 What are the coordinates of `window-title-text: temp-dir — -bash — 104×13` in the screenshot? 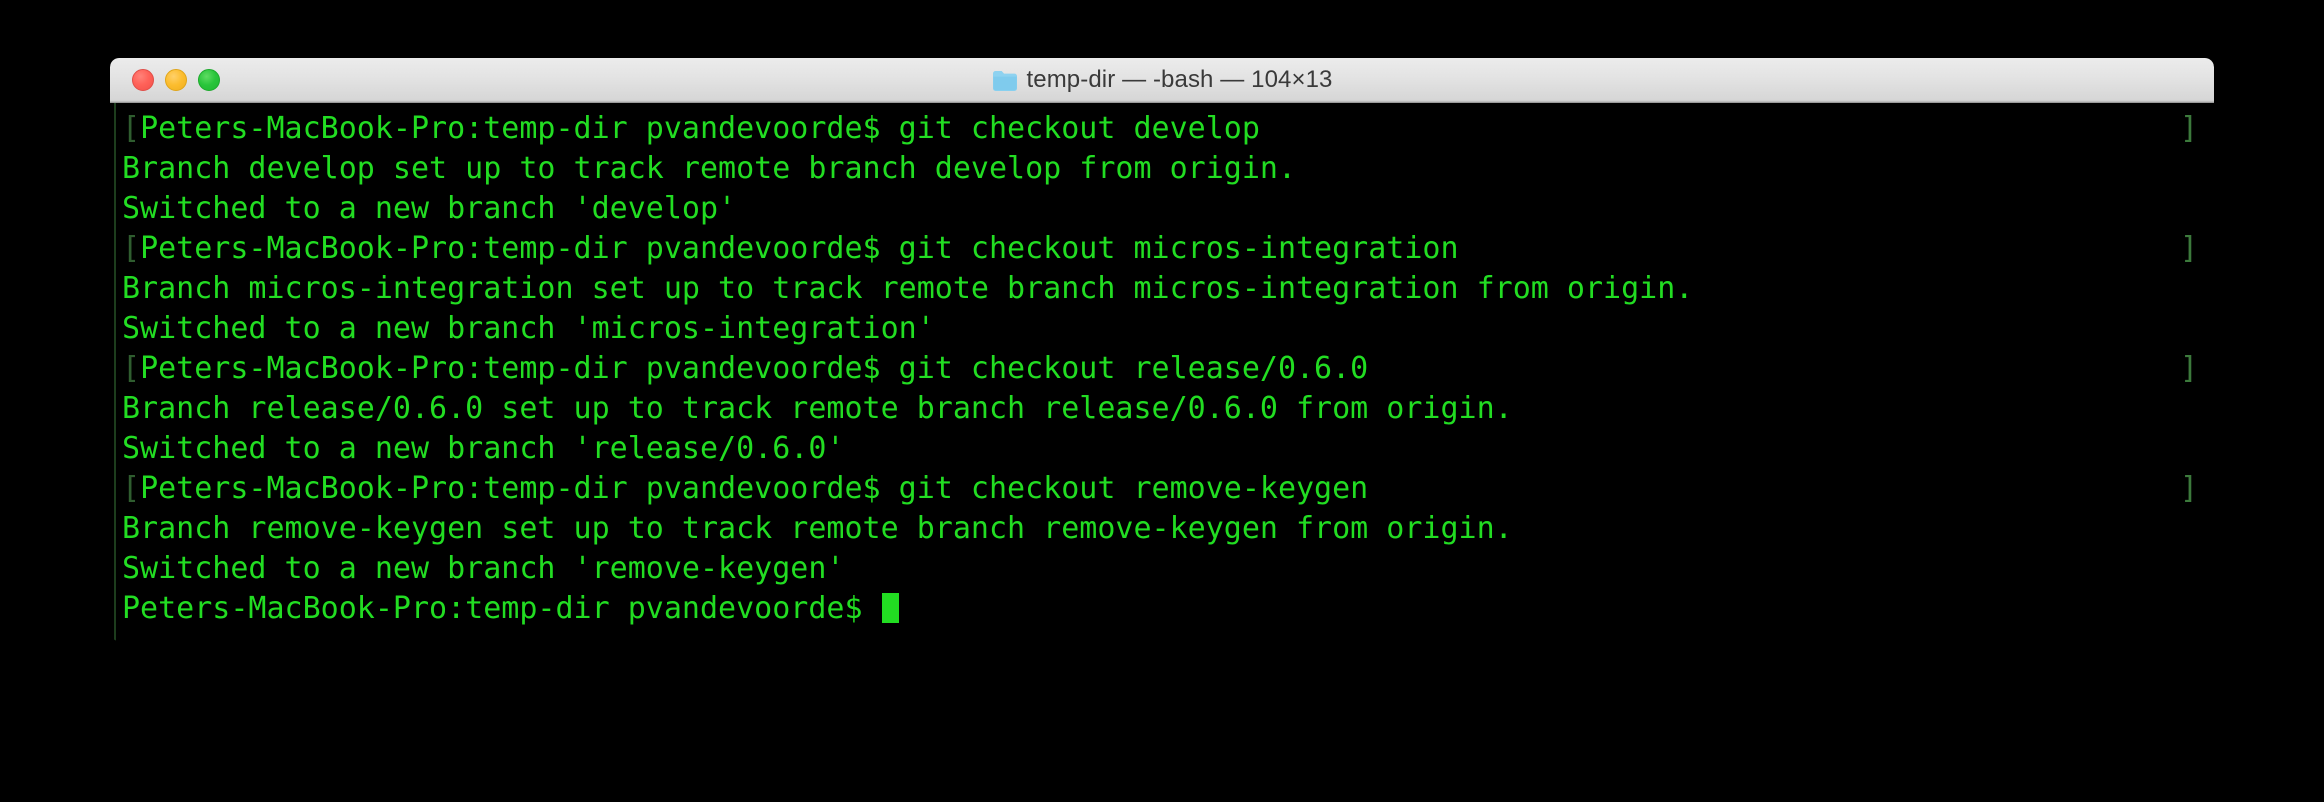 It's located at (1179, 79).